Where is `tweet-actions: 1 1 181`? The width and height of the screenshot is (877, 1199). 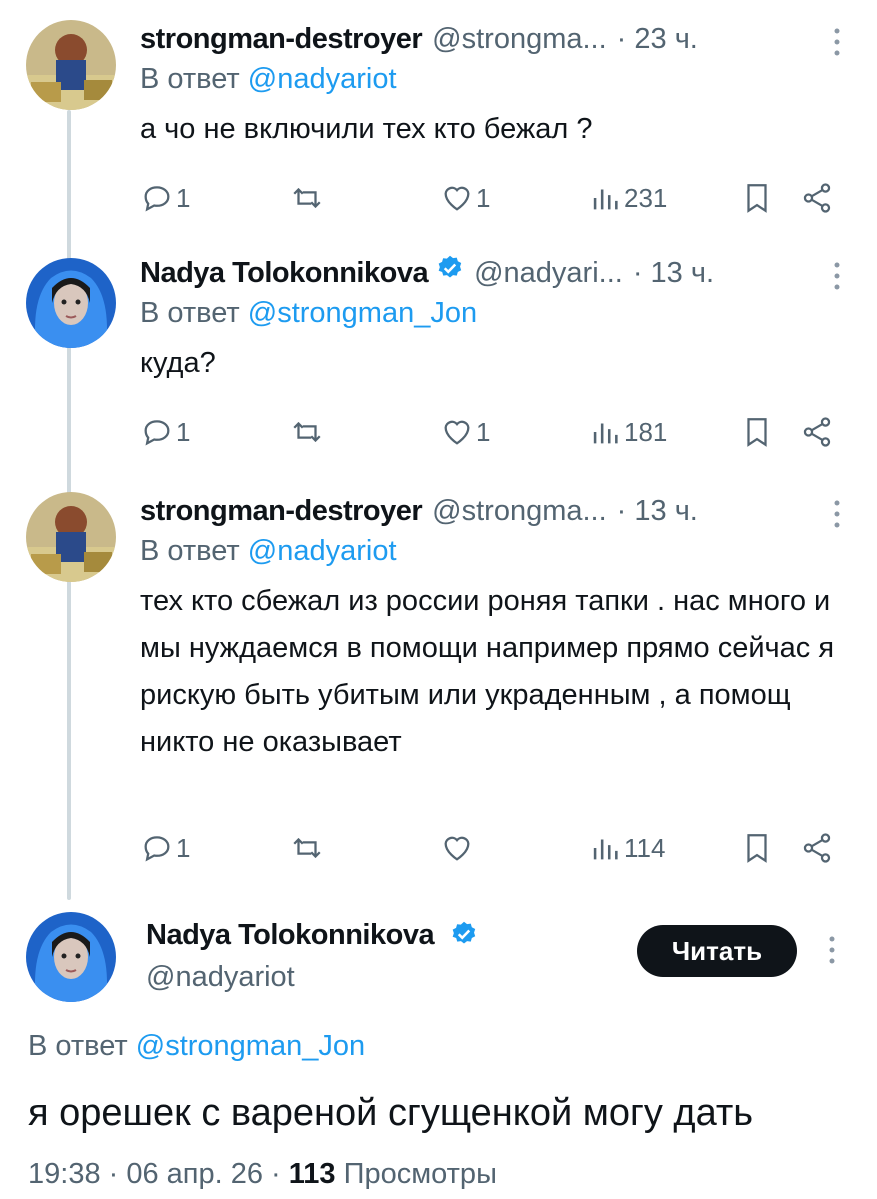 tweet-actions: 1 1 181 is located at coordinates (490, 432).